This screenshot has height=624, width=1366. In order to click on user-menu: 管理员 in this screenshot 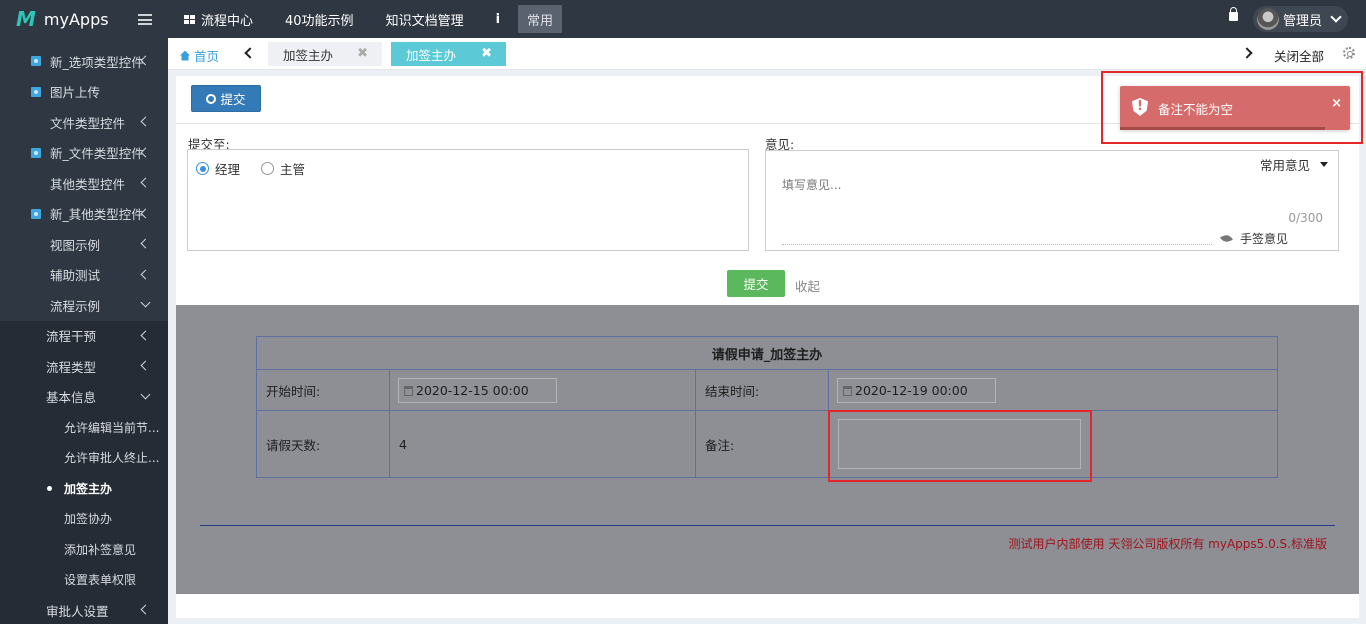, I will do `click(1300, 19)`.